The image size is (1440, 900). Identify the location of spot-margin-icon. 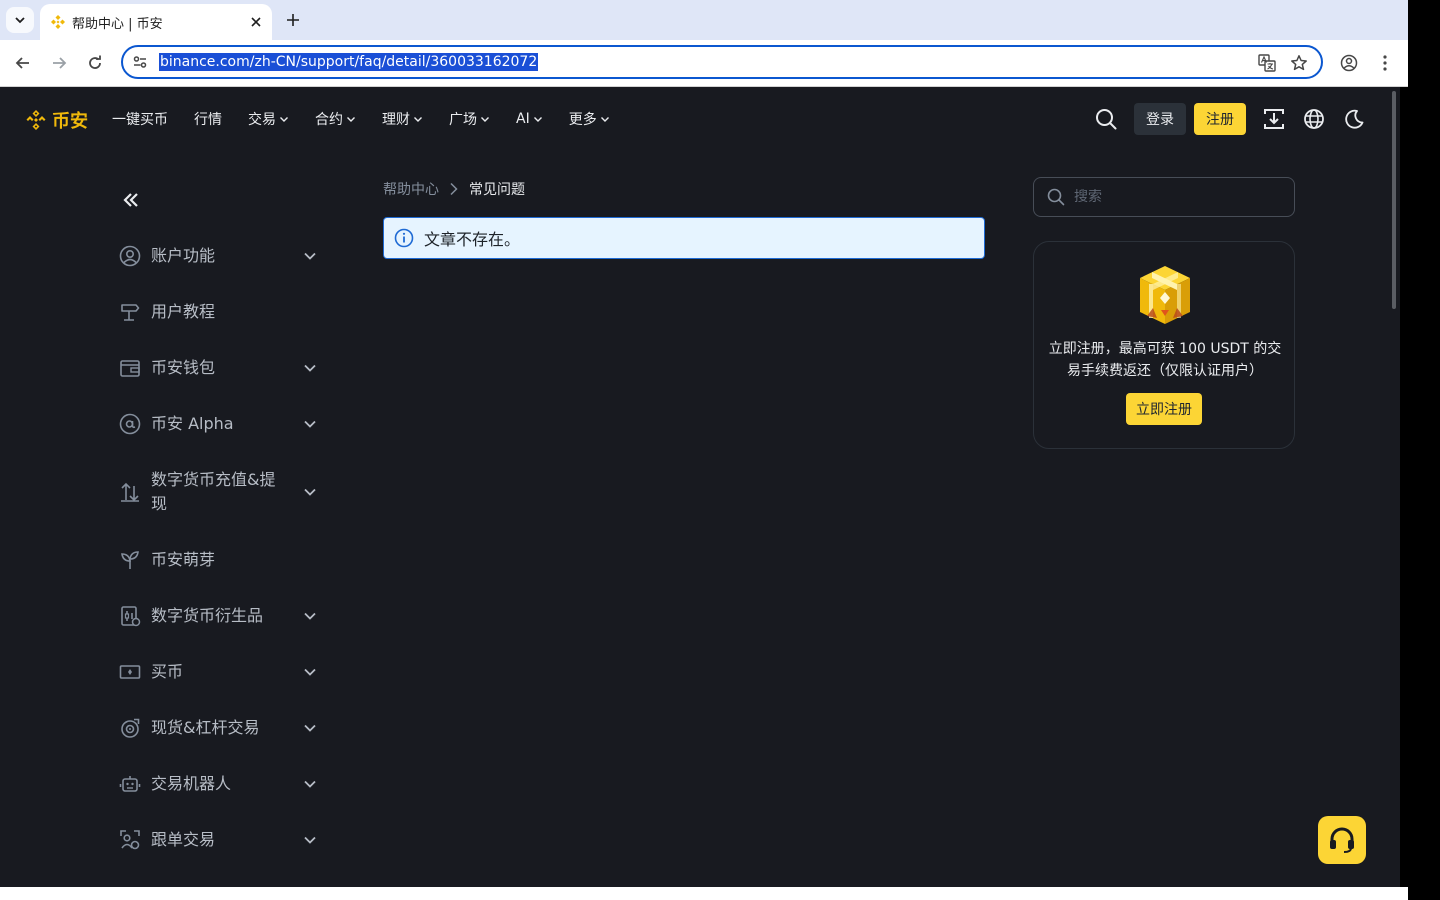
(130, 728).